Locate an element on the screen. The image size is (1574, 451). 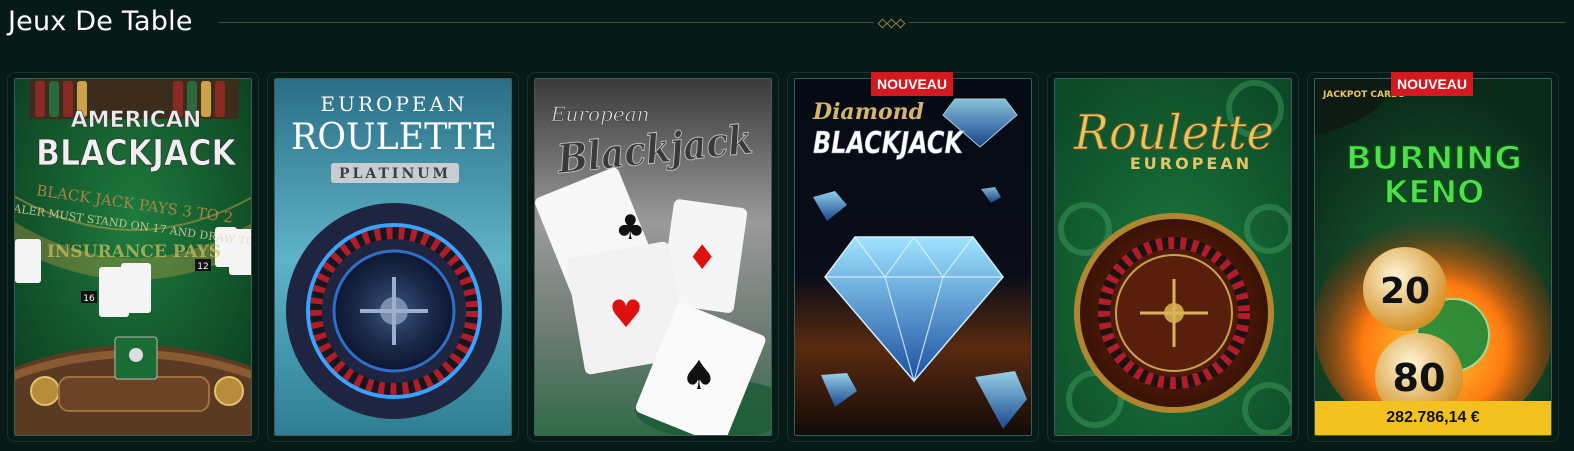
logo-line1: Diamond is located at coordinates (868, 112).